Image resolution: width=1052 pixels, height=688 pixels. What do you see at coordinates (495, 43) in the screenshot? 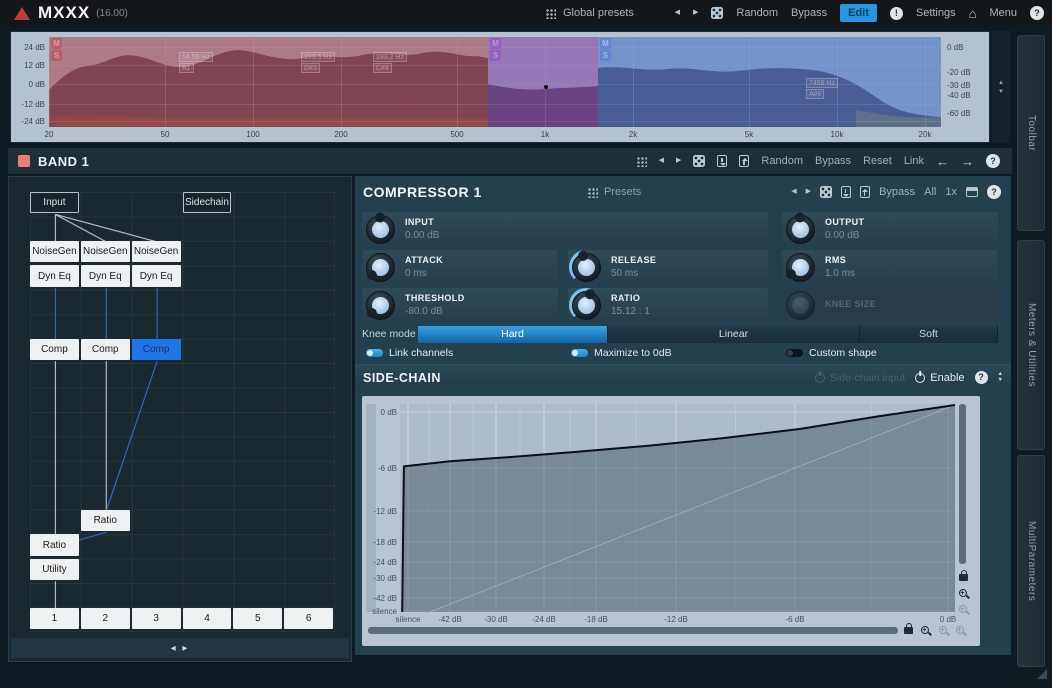
I see `mute-chip-band-2: M` at bounding box center [495, 43].